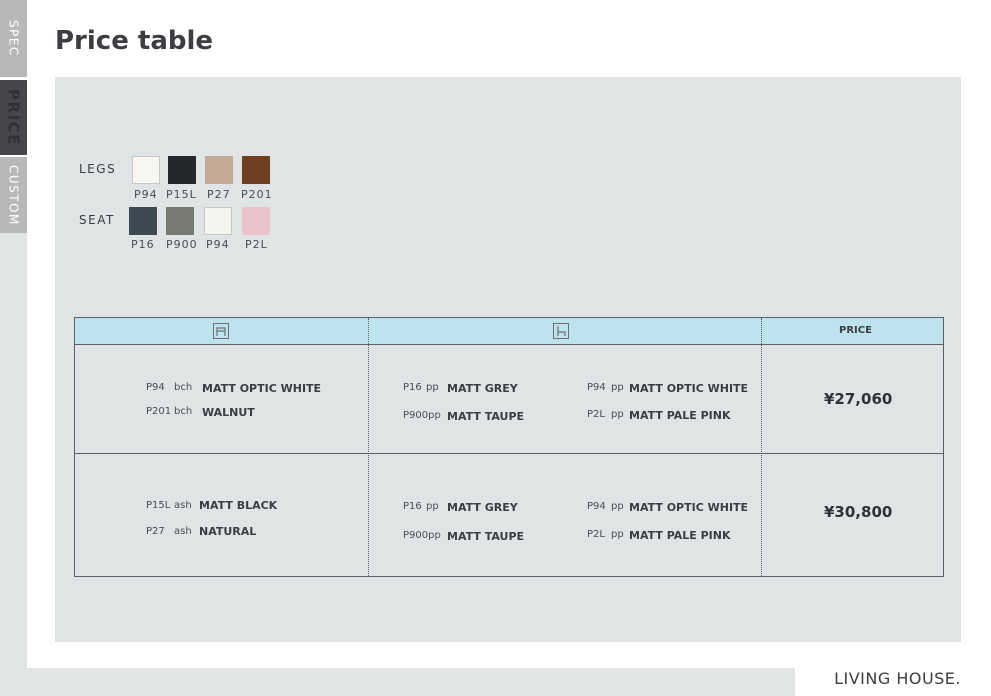  What do you see at coordinates (561, 331) in the screenshot?
I see `chair-side-icon` at bounding box center [561, 331].